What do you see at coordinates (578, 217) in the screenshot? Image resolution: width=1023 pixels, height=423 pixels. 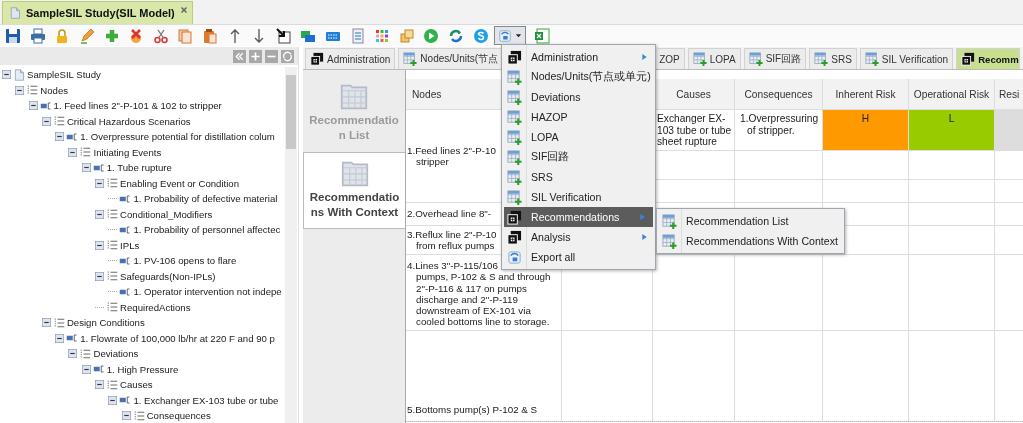 I see `menu-item: Recommendations` at bounding box center [578, 217].